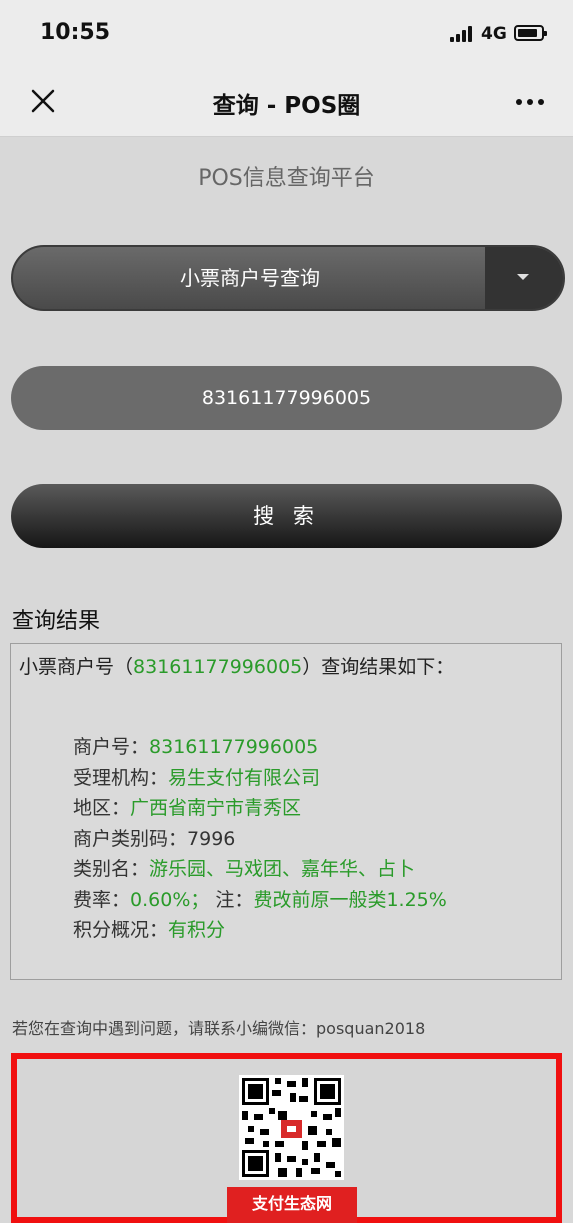  I want to click on platform-title: POS信息查询平台, so click(286, 178).